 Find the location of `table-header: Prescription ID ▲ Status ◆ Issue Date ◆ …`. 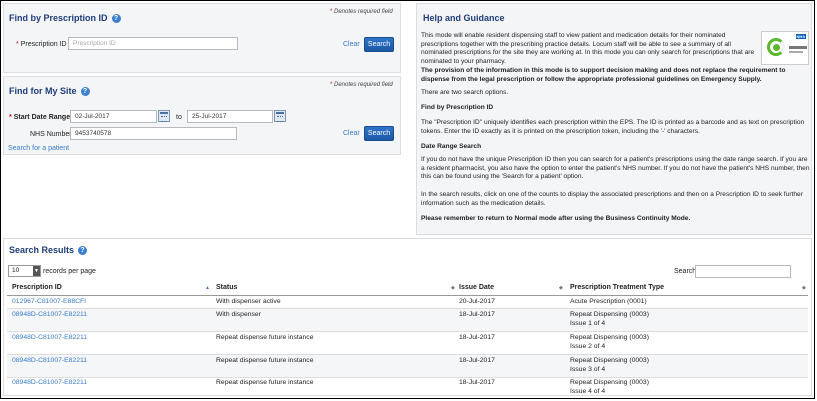

table-header: Prescription ID ▲ Status ◆ Issue Date ◆ … is located at coordinates (407, 289).